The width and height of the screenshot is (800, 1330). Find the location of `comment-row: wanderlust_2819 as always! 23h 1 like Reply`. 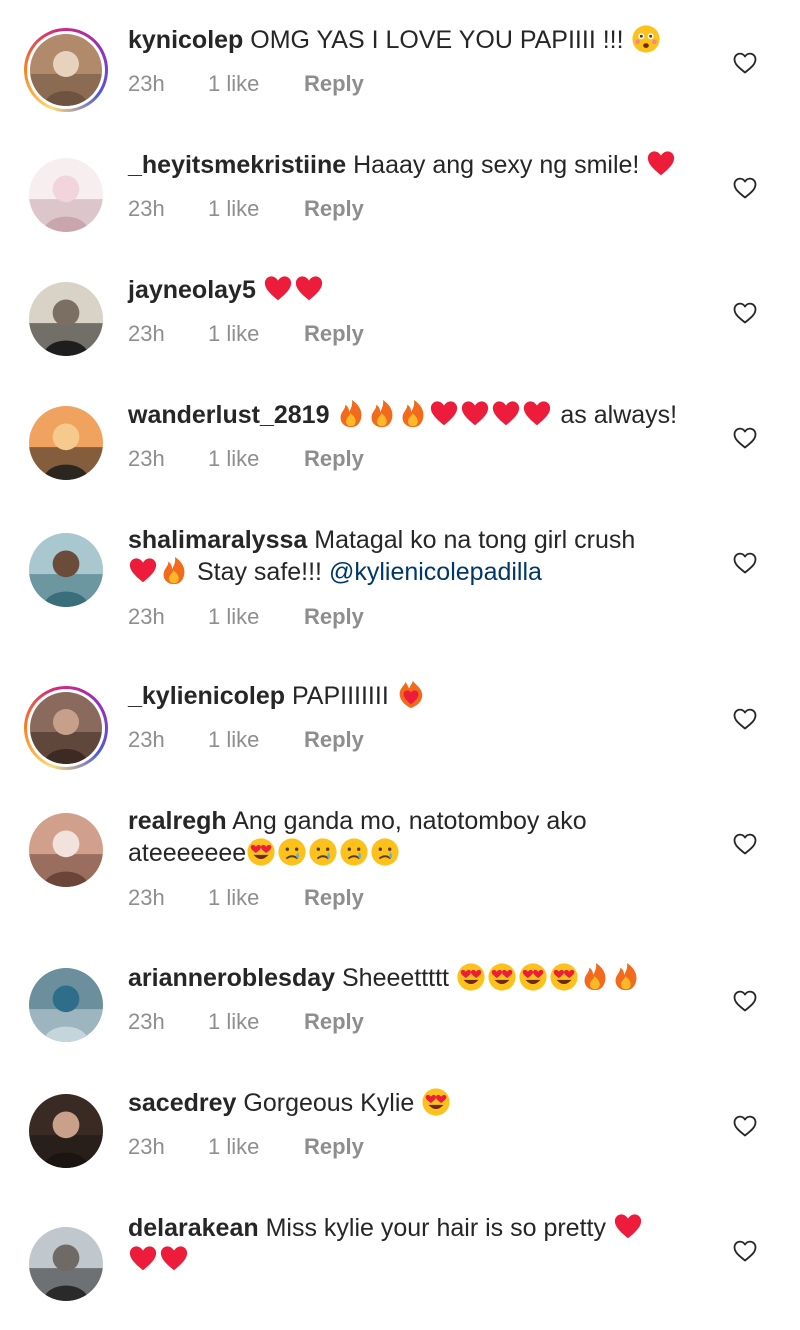

comment-row: wanderlust_2819 as always! 23h 1 like Reply is located at coordinates (400, 457).